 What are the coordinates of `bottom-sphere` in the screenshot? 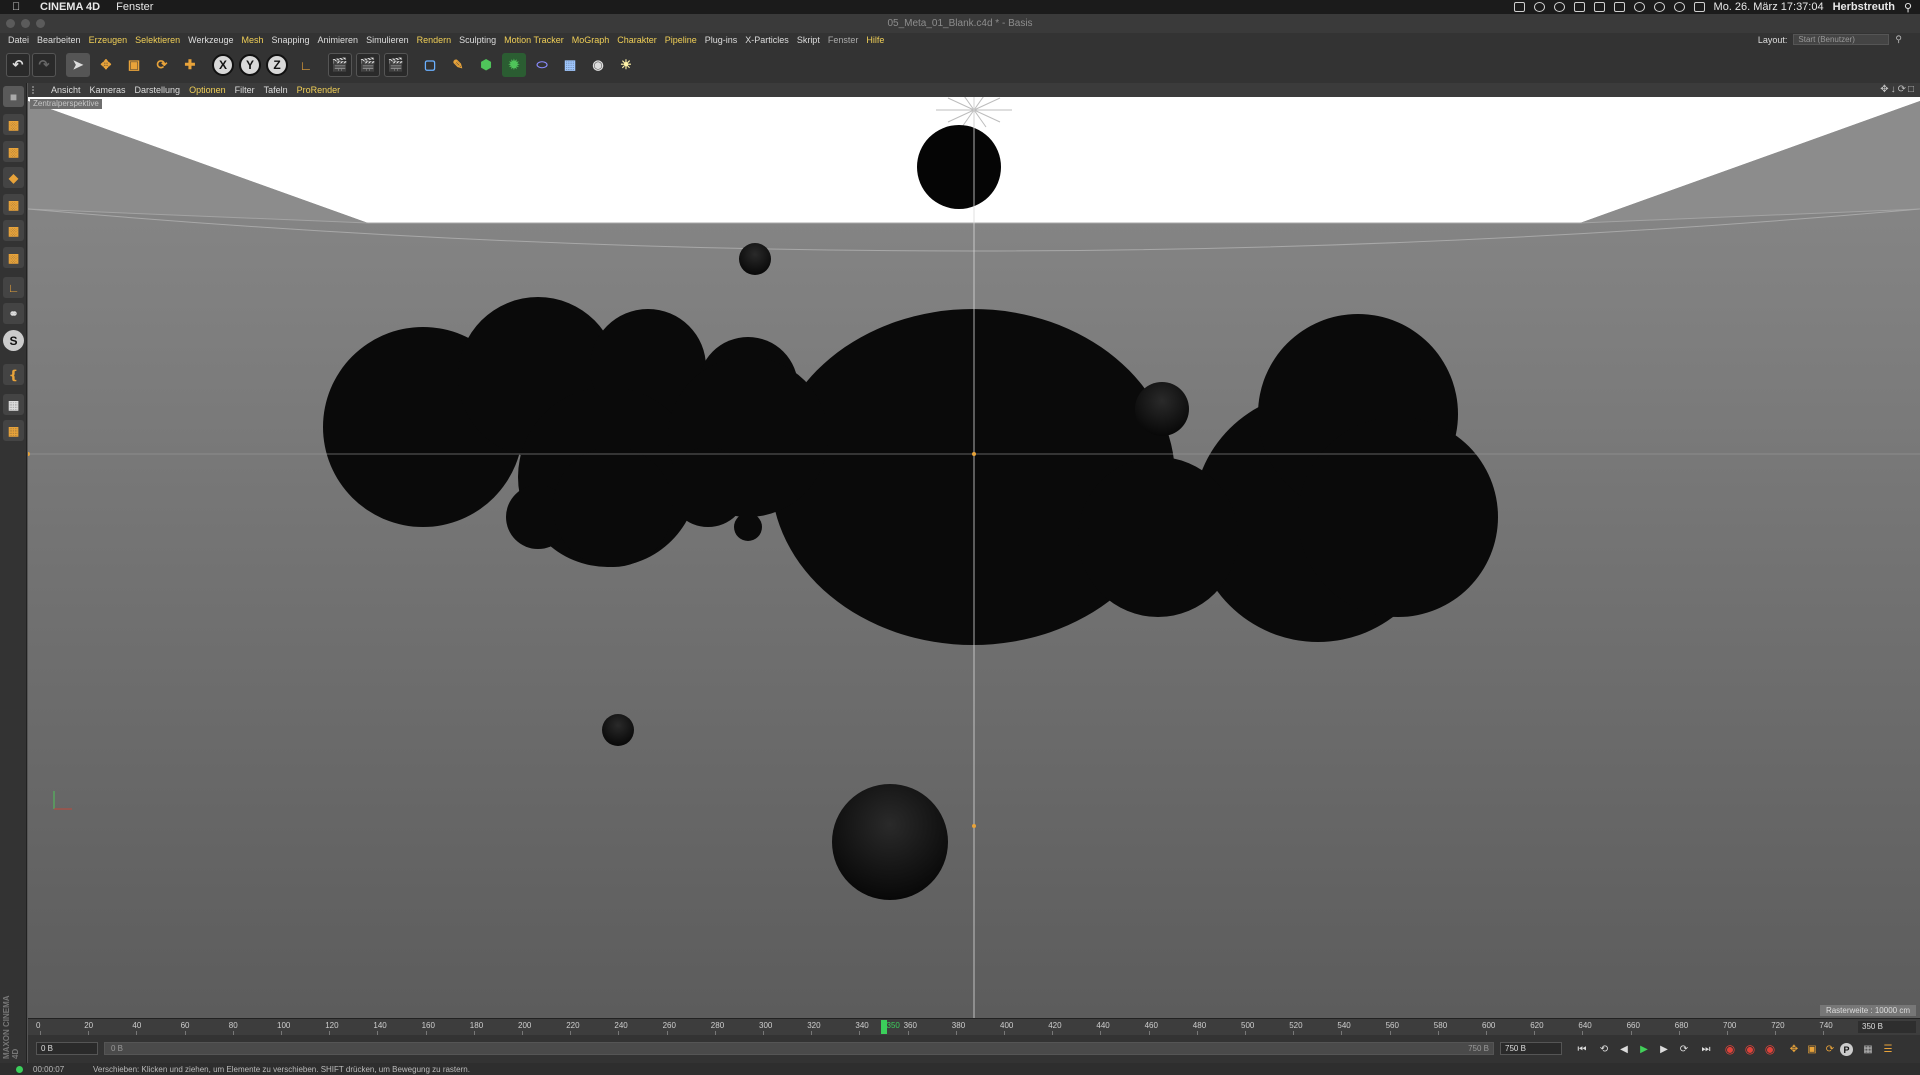 It's located at (890, 842).